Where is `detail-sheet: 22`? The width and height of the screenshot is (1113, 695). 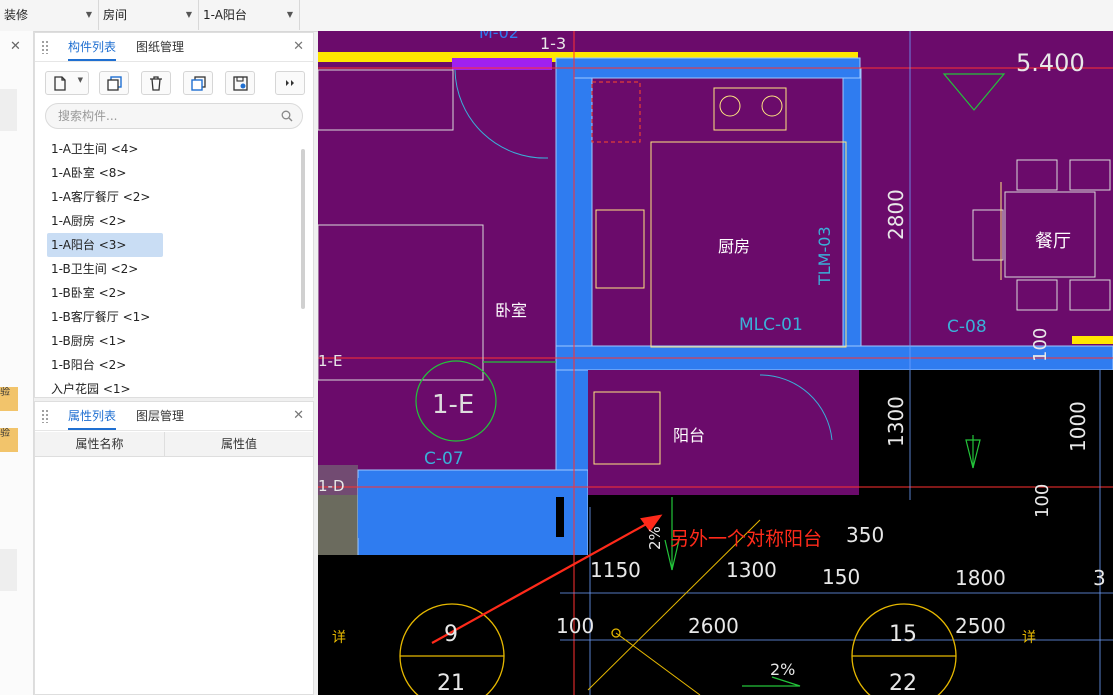
detail-sheet: 22 is located at coordinates (903, 683).